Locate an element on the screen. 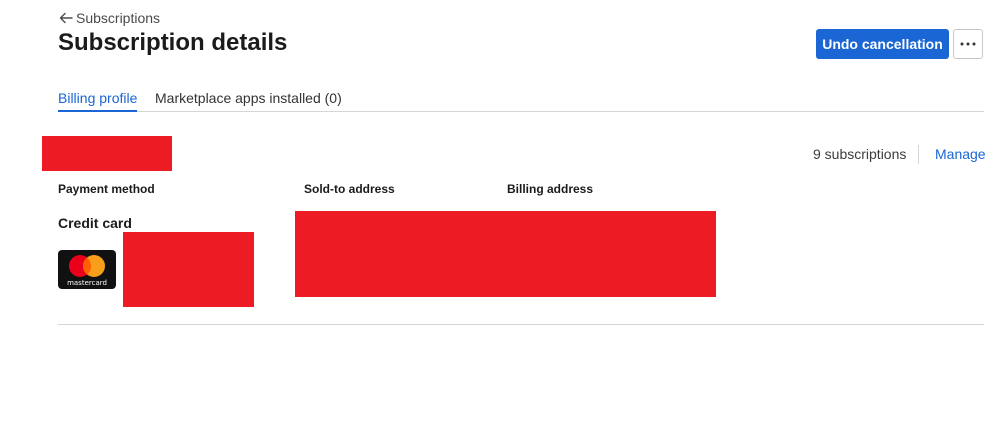  manage-link: Manage is located at coordinates (960, 154).